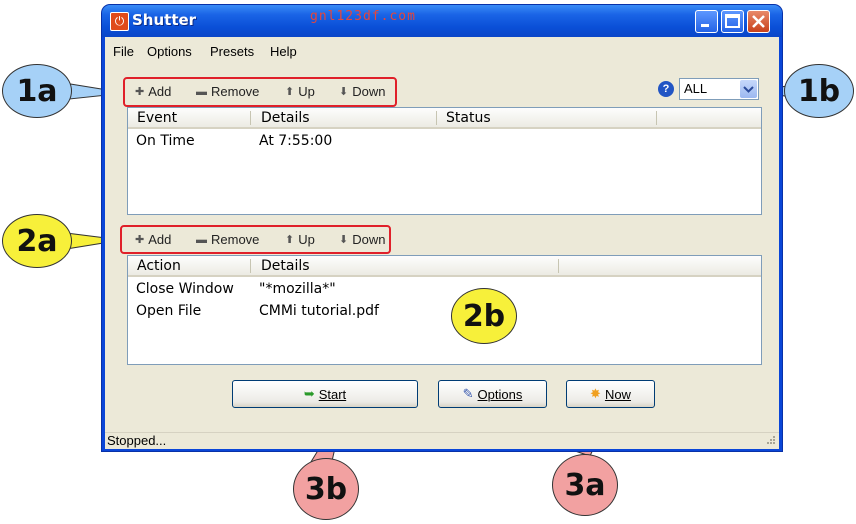 The image size is (856, 524). I want to click on start-button: ➥ Start, so click(325, 394).